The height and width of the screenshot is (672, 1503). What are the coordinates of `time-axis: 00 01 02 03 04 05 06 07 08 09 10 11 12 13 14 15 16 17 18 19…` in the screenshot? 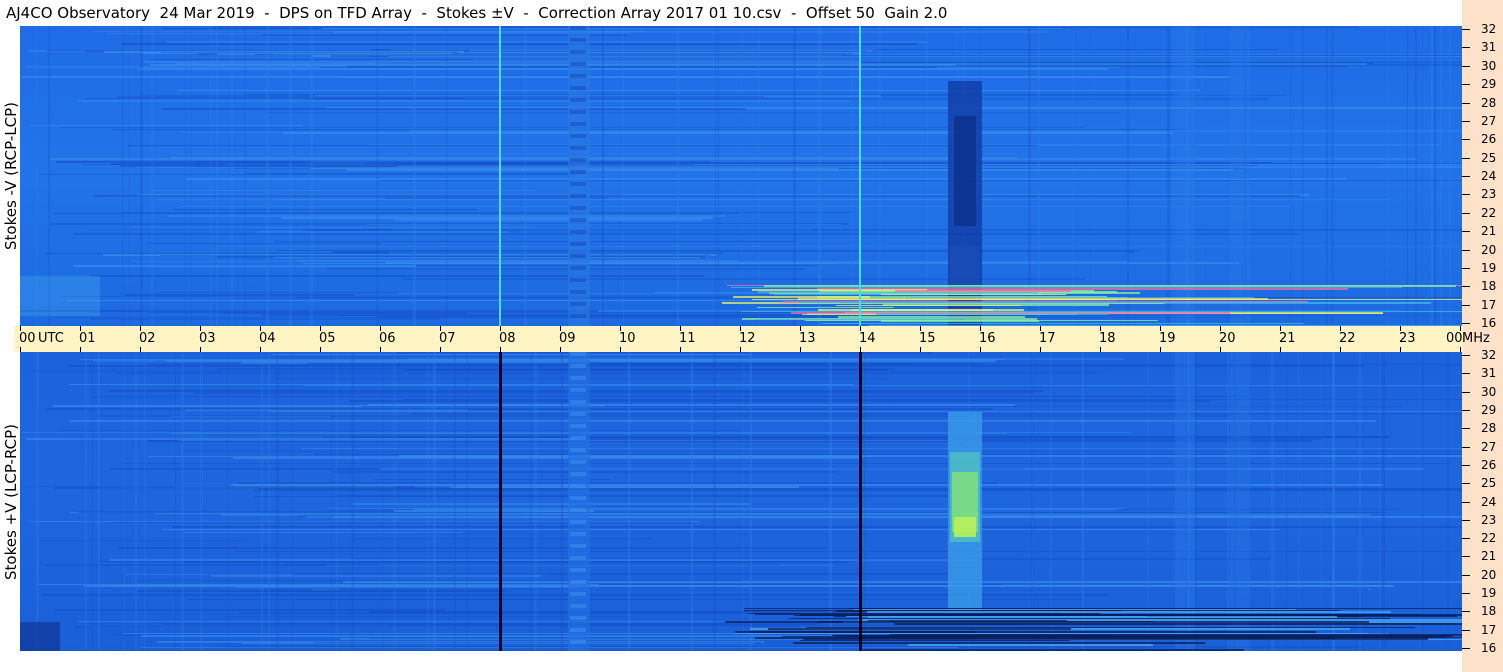 It's located at (752, 339).